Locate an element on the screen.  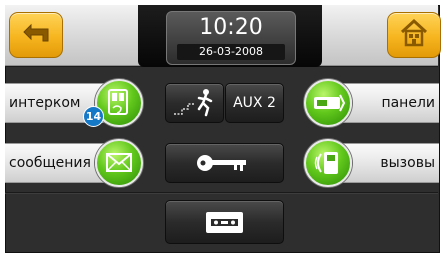
messages-label: сообщения is located at coordinates (50, 163).